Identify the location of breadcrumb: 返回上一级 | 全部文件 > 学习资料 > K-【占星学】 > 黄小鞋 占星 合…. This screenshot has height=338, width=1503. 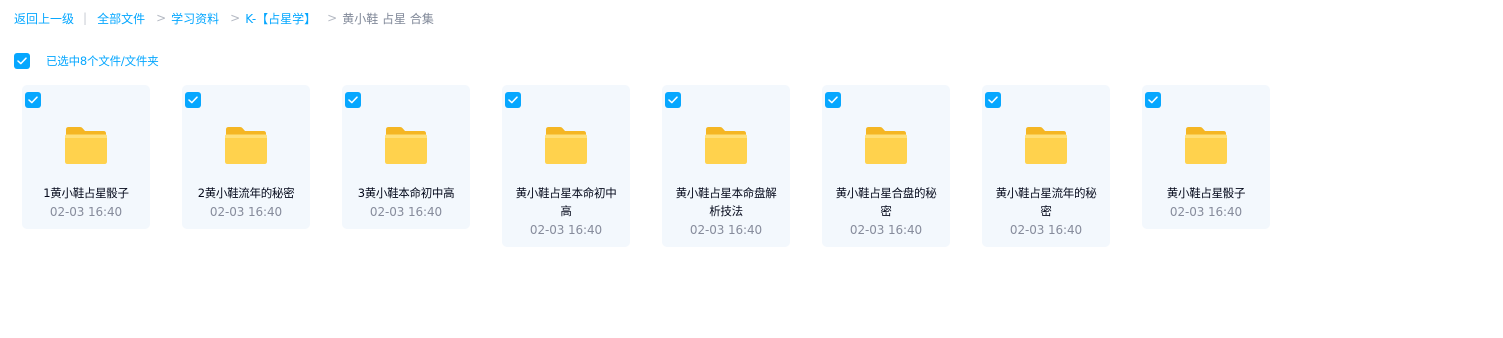
(224, 18).